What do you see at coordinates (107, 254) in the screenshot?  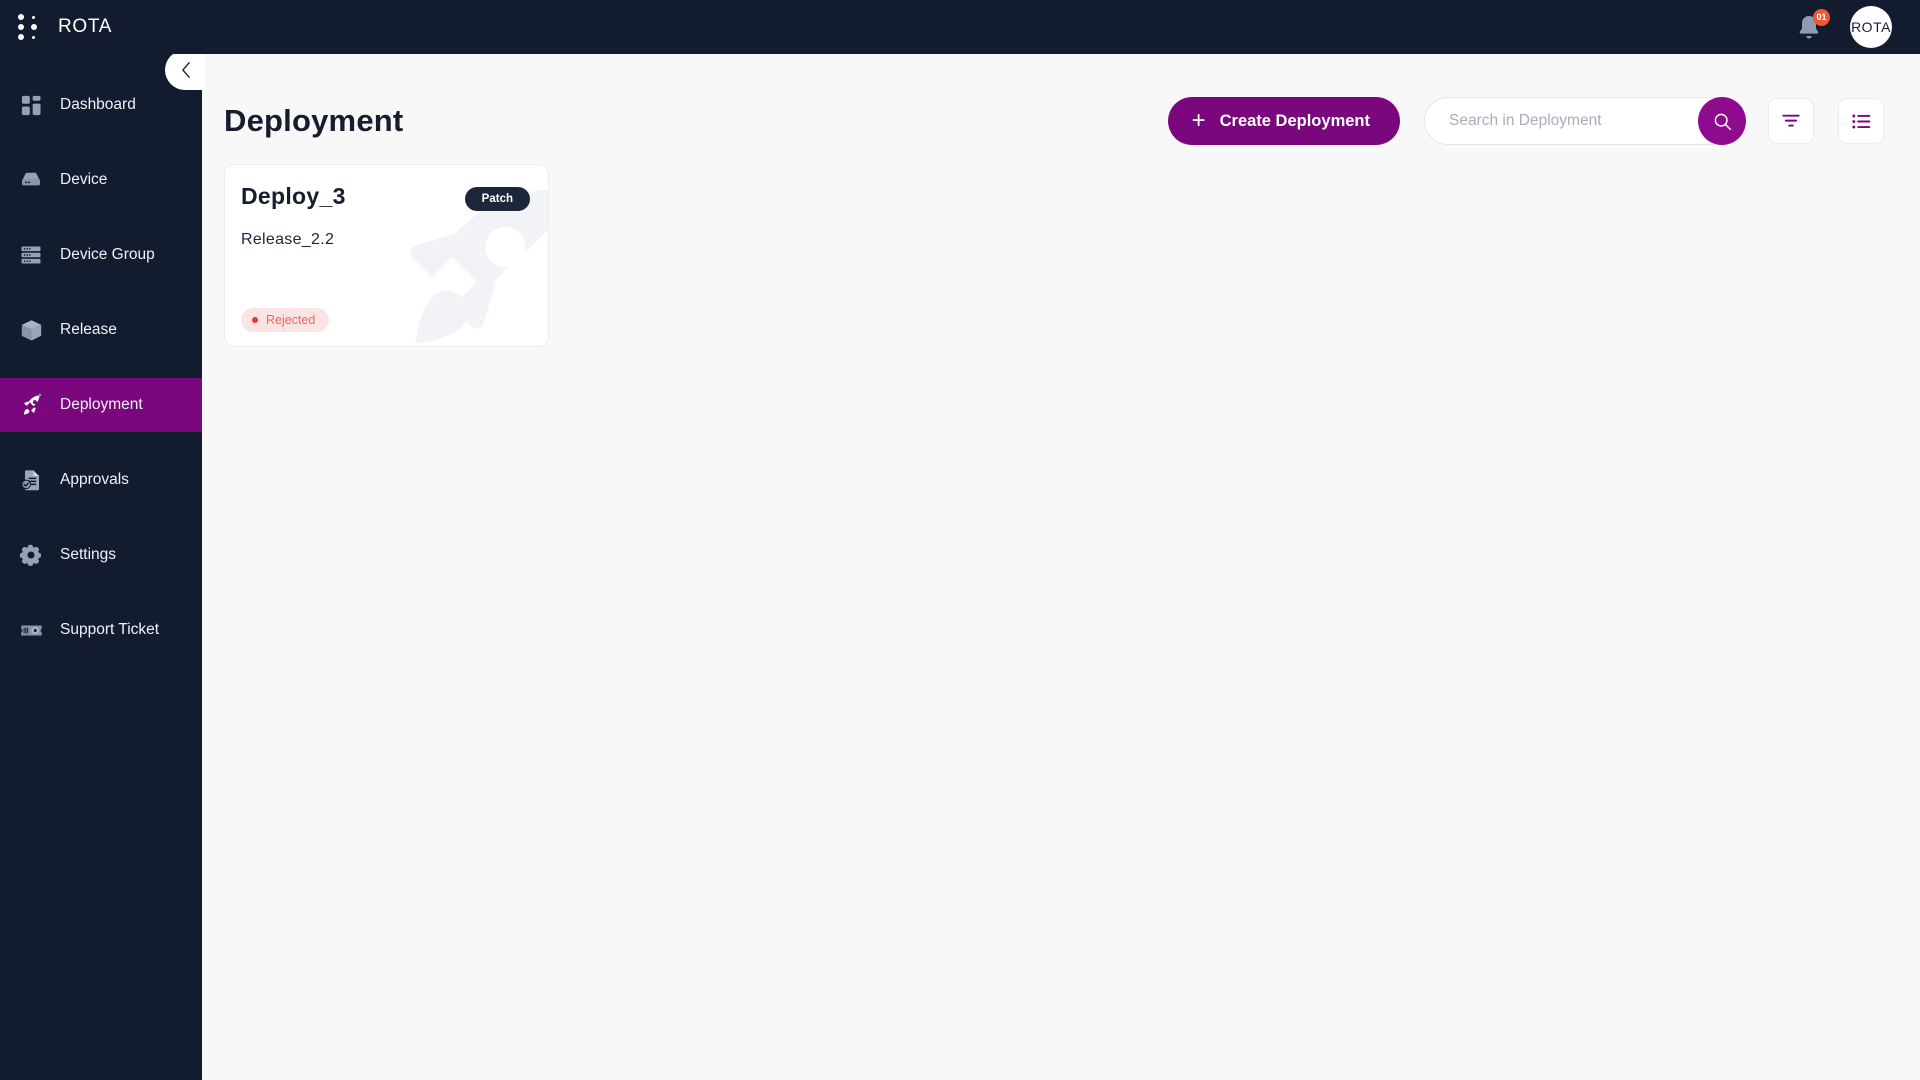 I see `sidebar-item-label: Device Group` at bounding box center [107, 254].